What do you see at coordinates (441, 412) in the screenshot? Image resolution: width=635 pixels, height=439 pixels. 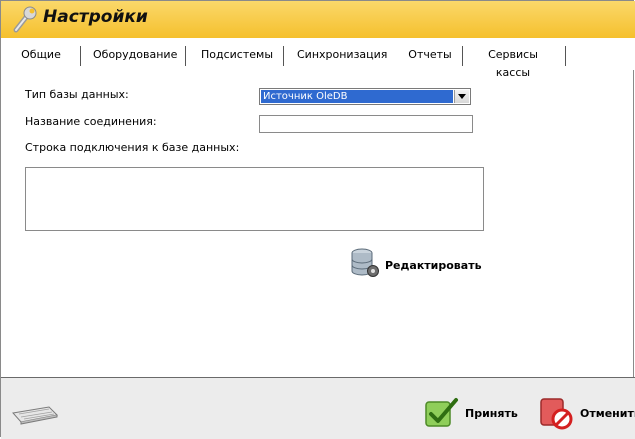 I see `checkmark-icon` at bounding box center [441, 412].